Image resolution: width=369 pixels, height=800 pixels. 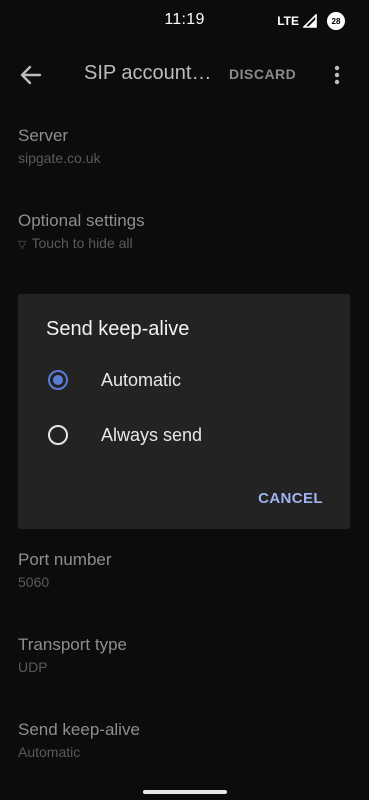 What do you see at coordinates (81, 220) in the screenshot?
I see `pref-title: Optional settings` at bounding box center [81, 220].